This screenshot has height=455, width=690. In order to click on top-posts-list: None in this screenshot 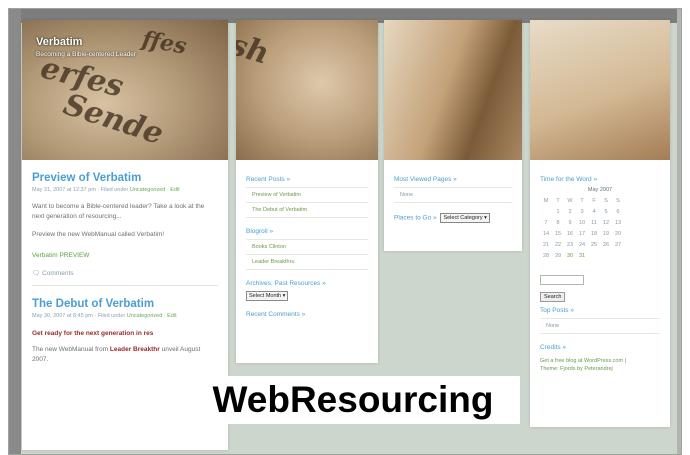, I will do `click(600, 326)`.